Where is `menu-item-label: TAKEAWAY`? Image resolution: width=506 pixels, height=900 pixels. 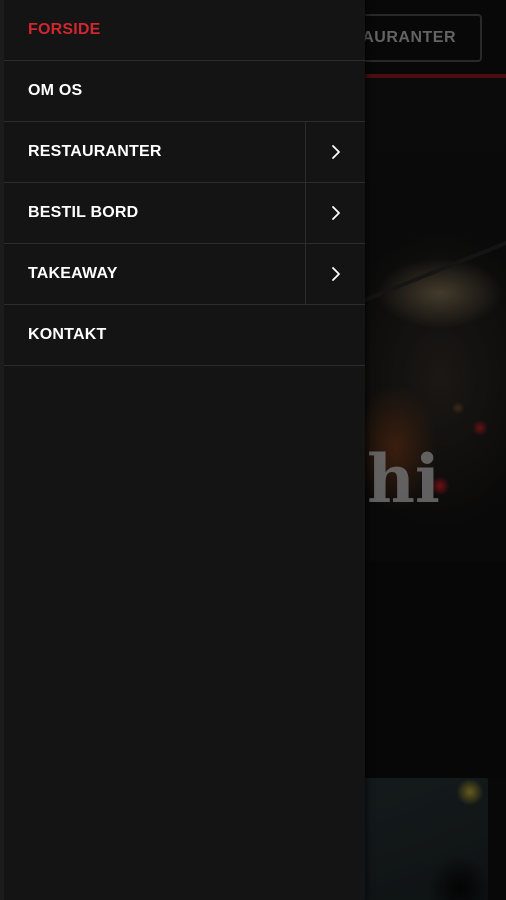
menu-item-label: TAKEAWAY is located at coordinates (154, 274).